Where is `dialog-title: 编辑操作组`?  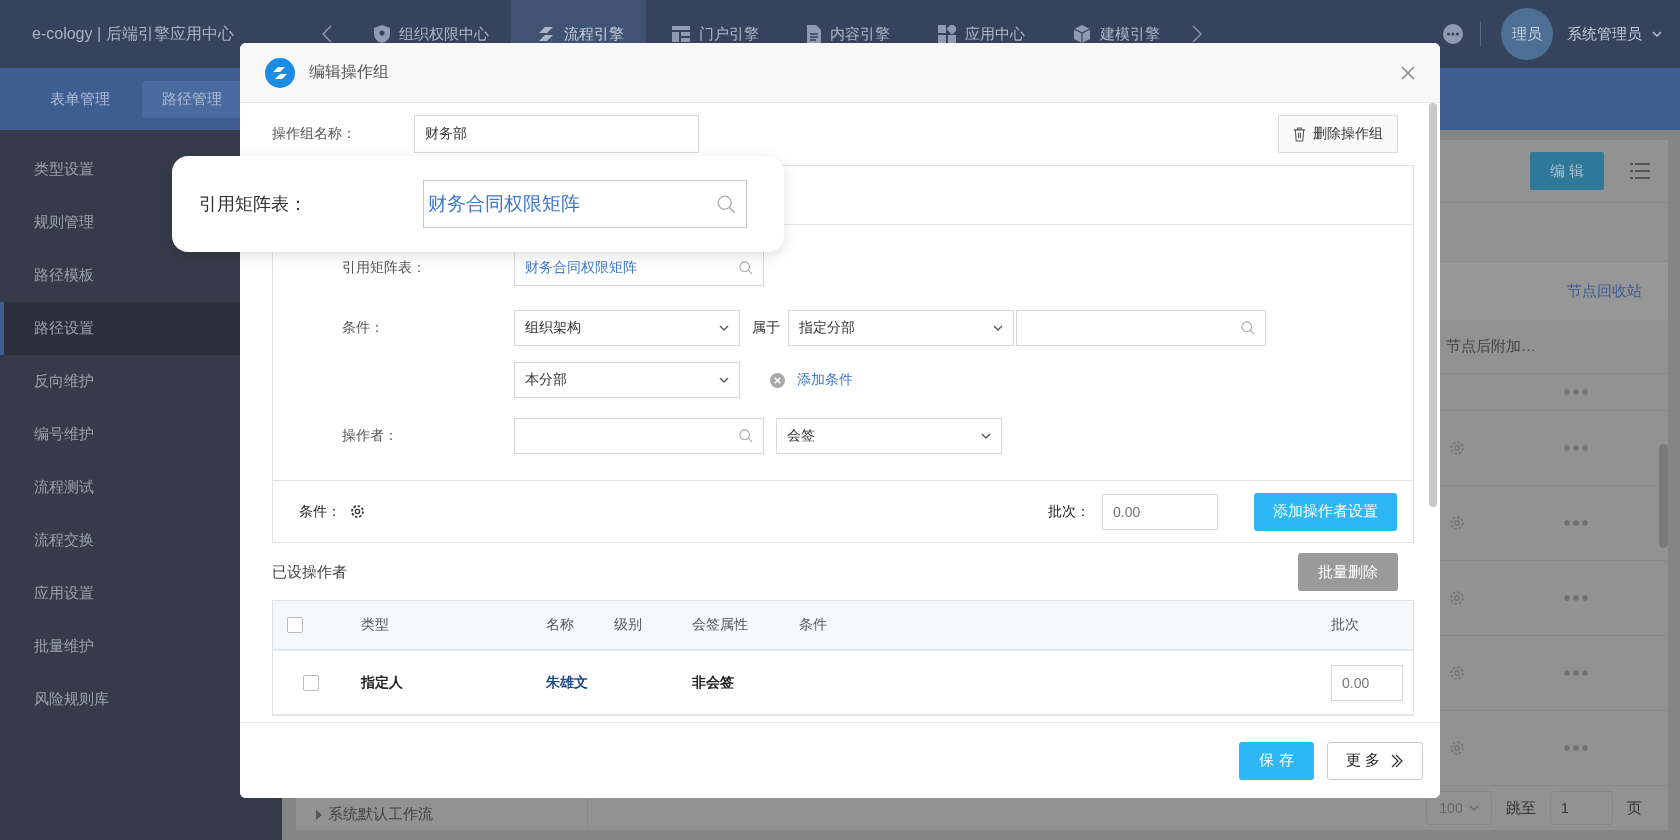
dialog-title: 编辑操作组 is located at coordinates (349, 72).